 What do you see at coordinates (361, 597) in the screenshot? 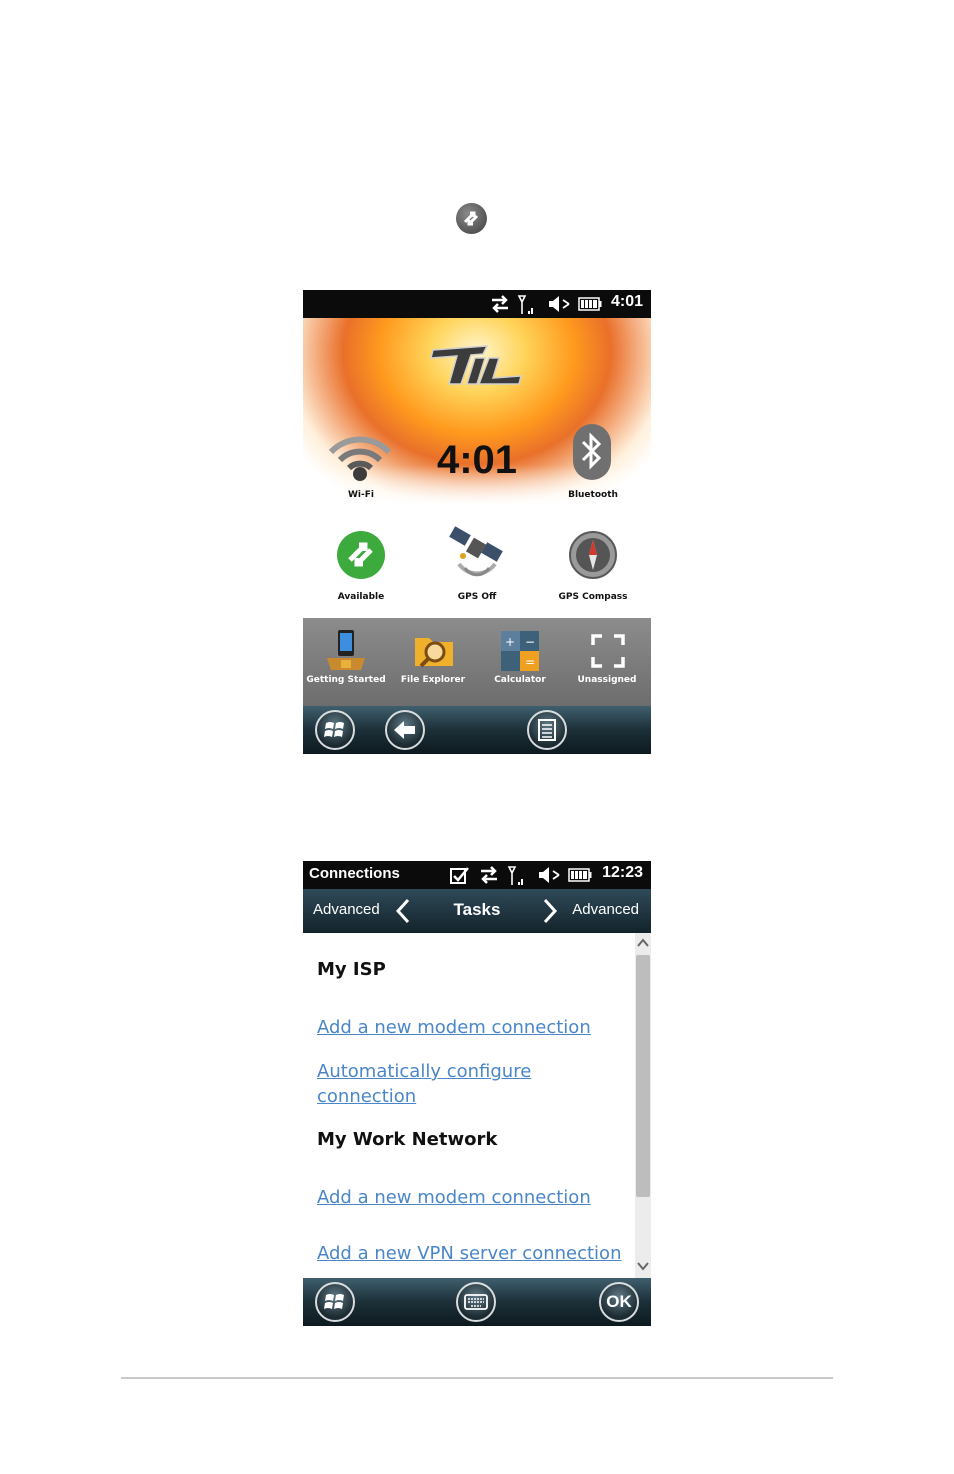
I see `available-label: Available` at bounding box center [361, 597].